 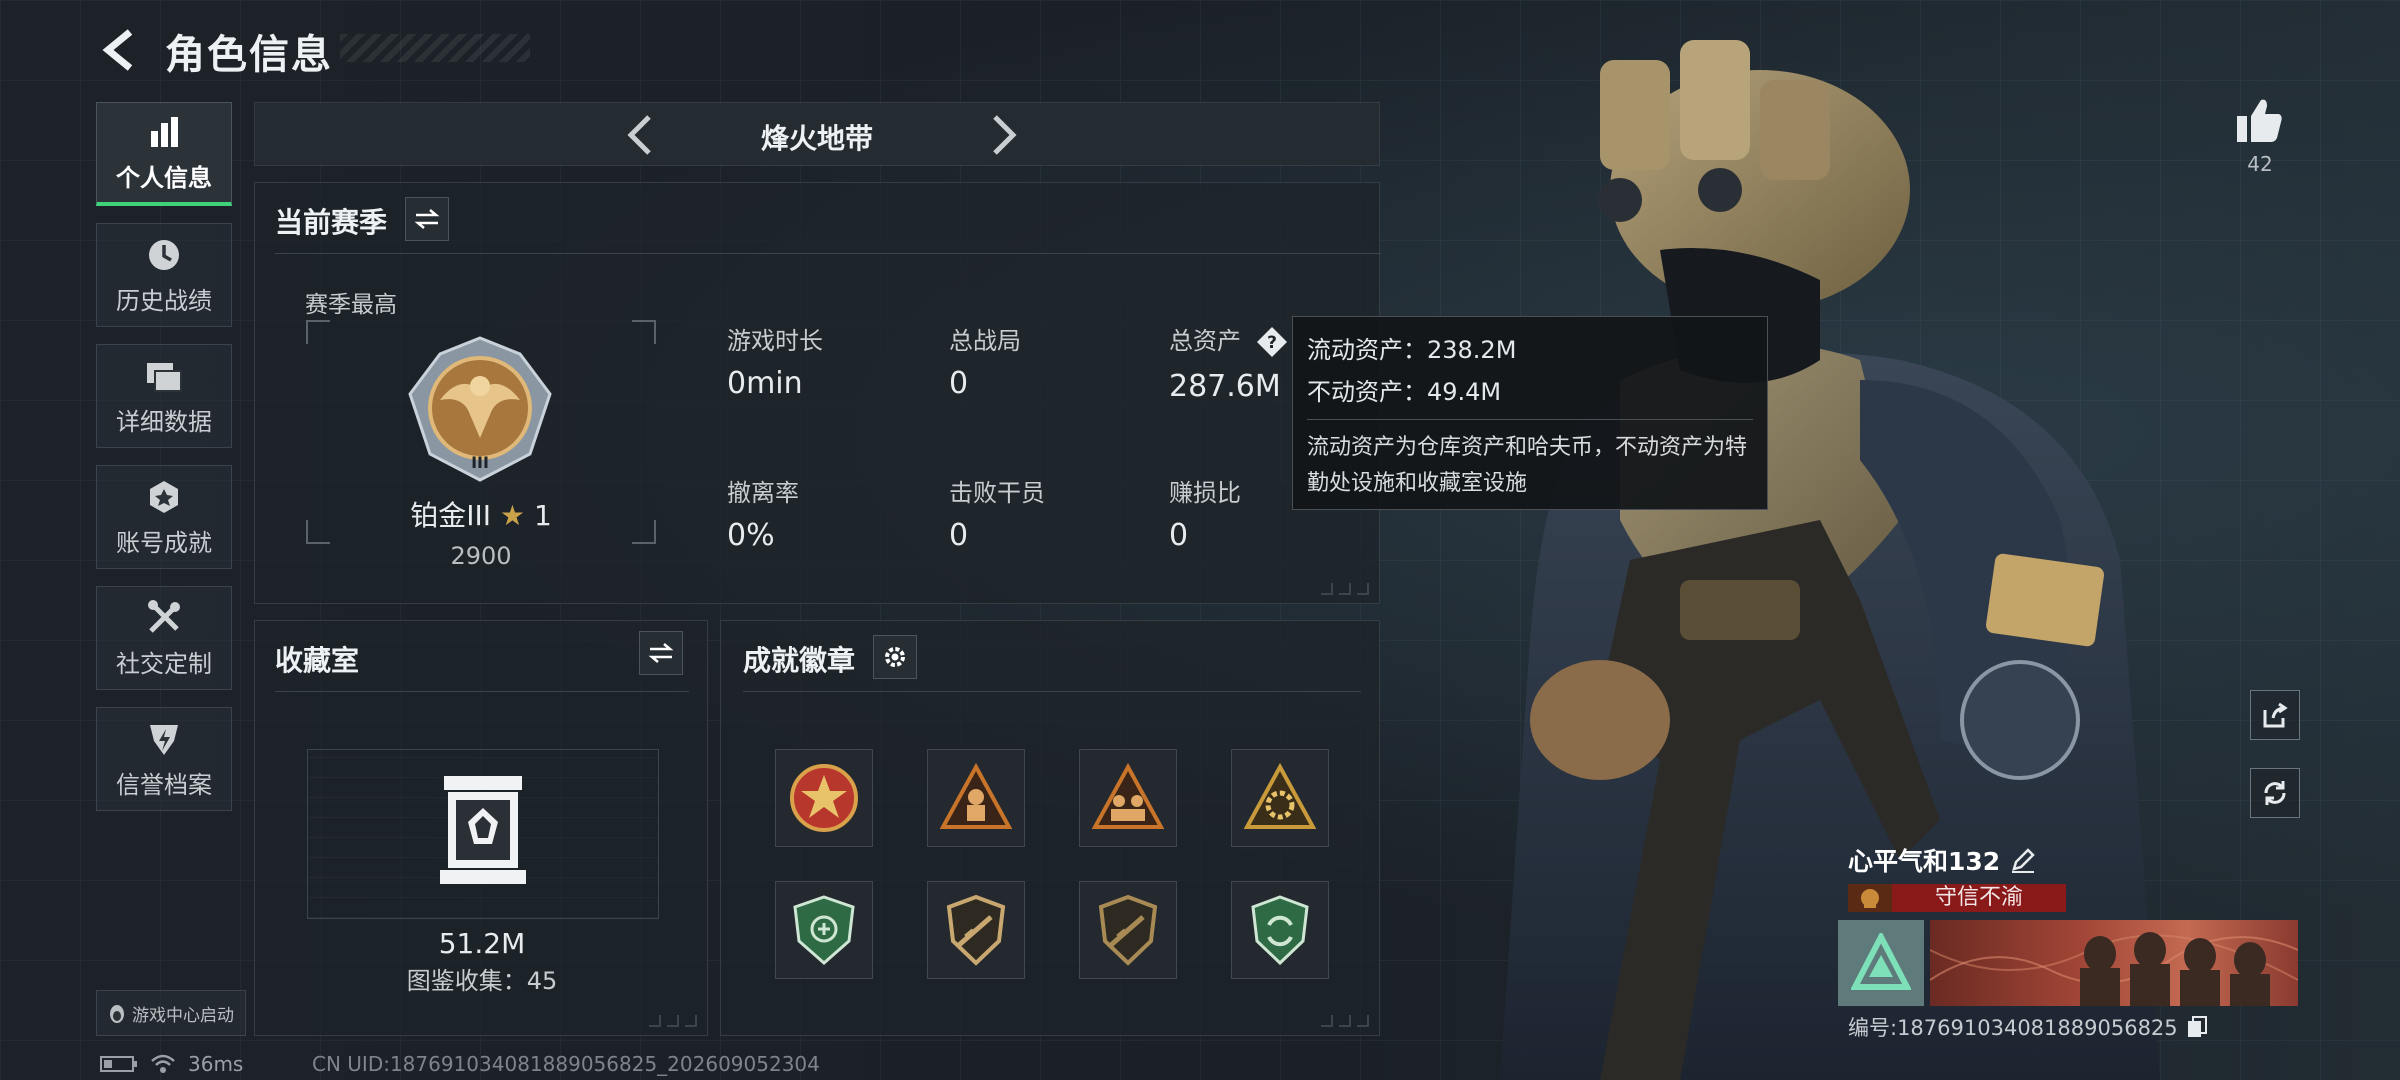 What do you see at coordinates (1049, 513) in the screenshot?
I see `stat-operators-defeated: 击败干员 0` at bounding box center [1049, 513].